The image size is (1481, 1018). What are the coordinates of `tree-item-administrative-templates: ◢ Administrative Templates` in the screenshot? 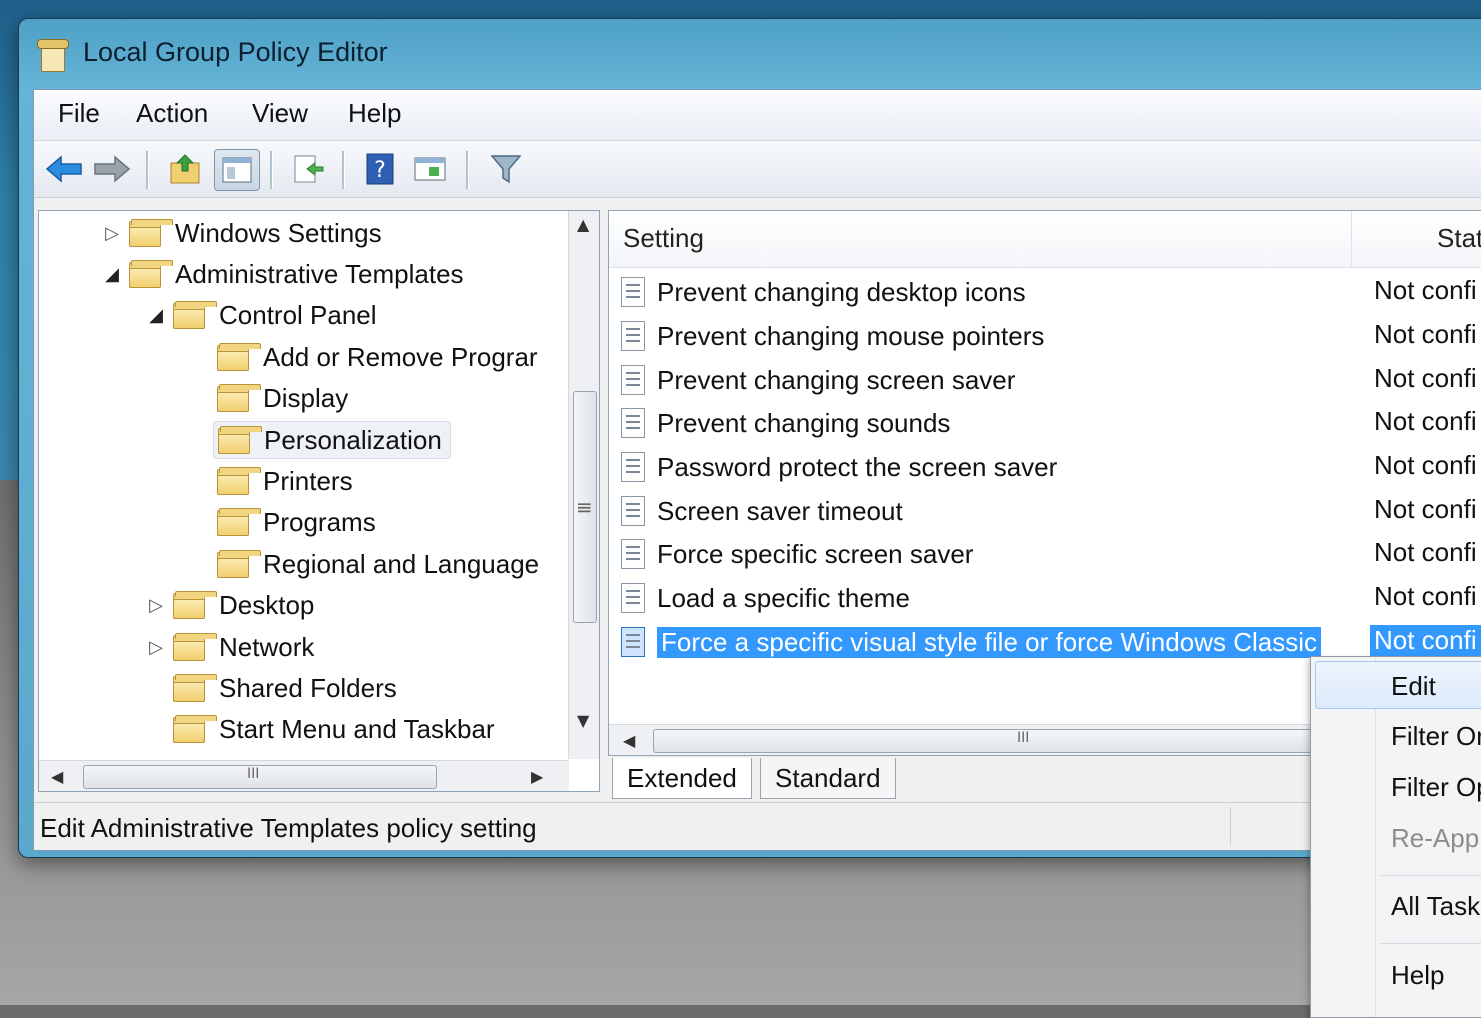 It's located at (282, 274).